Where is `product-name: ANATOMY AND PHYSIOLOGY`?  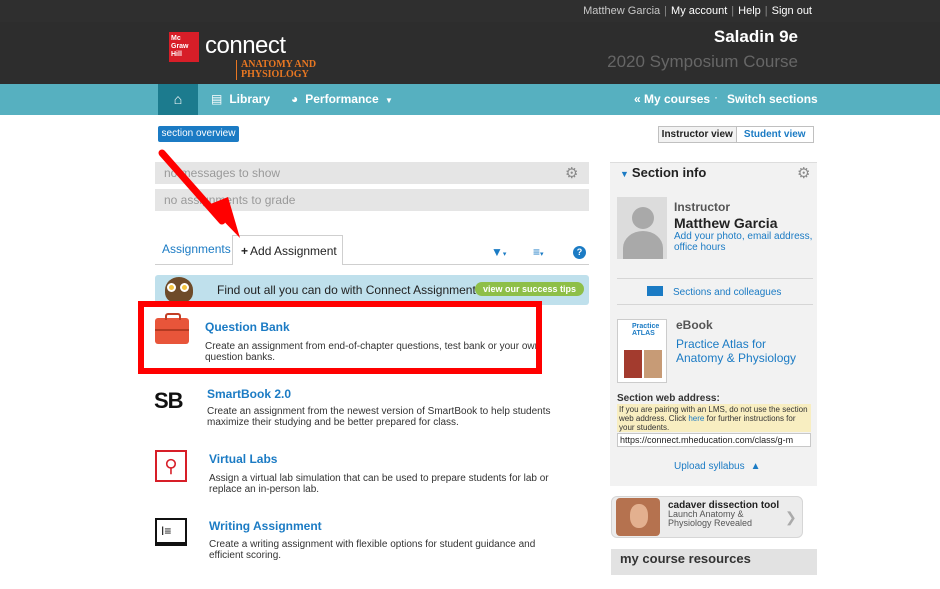
product-name: ANATOMY AND PHYSIOLOGY is located at coordinates (286, 70).